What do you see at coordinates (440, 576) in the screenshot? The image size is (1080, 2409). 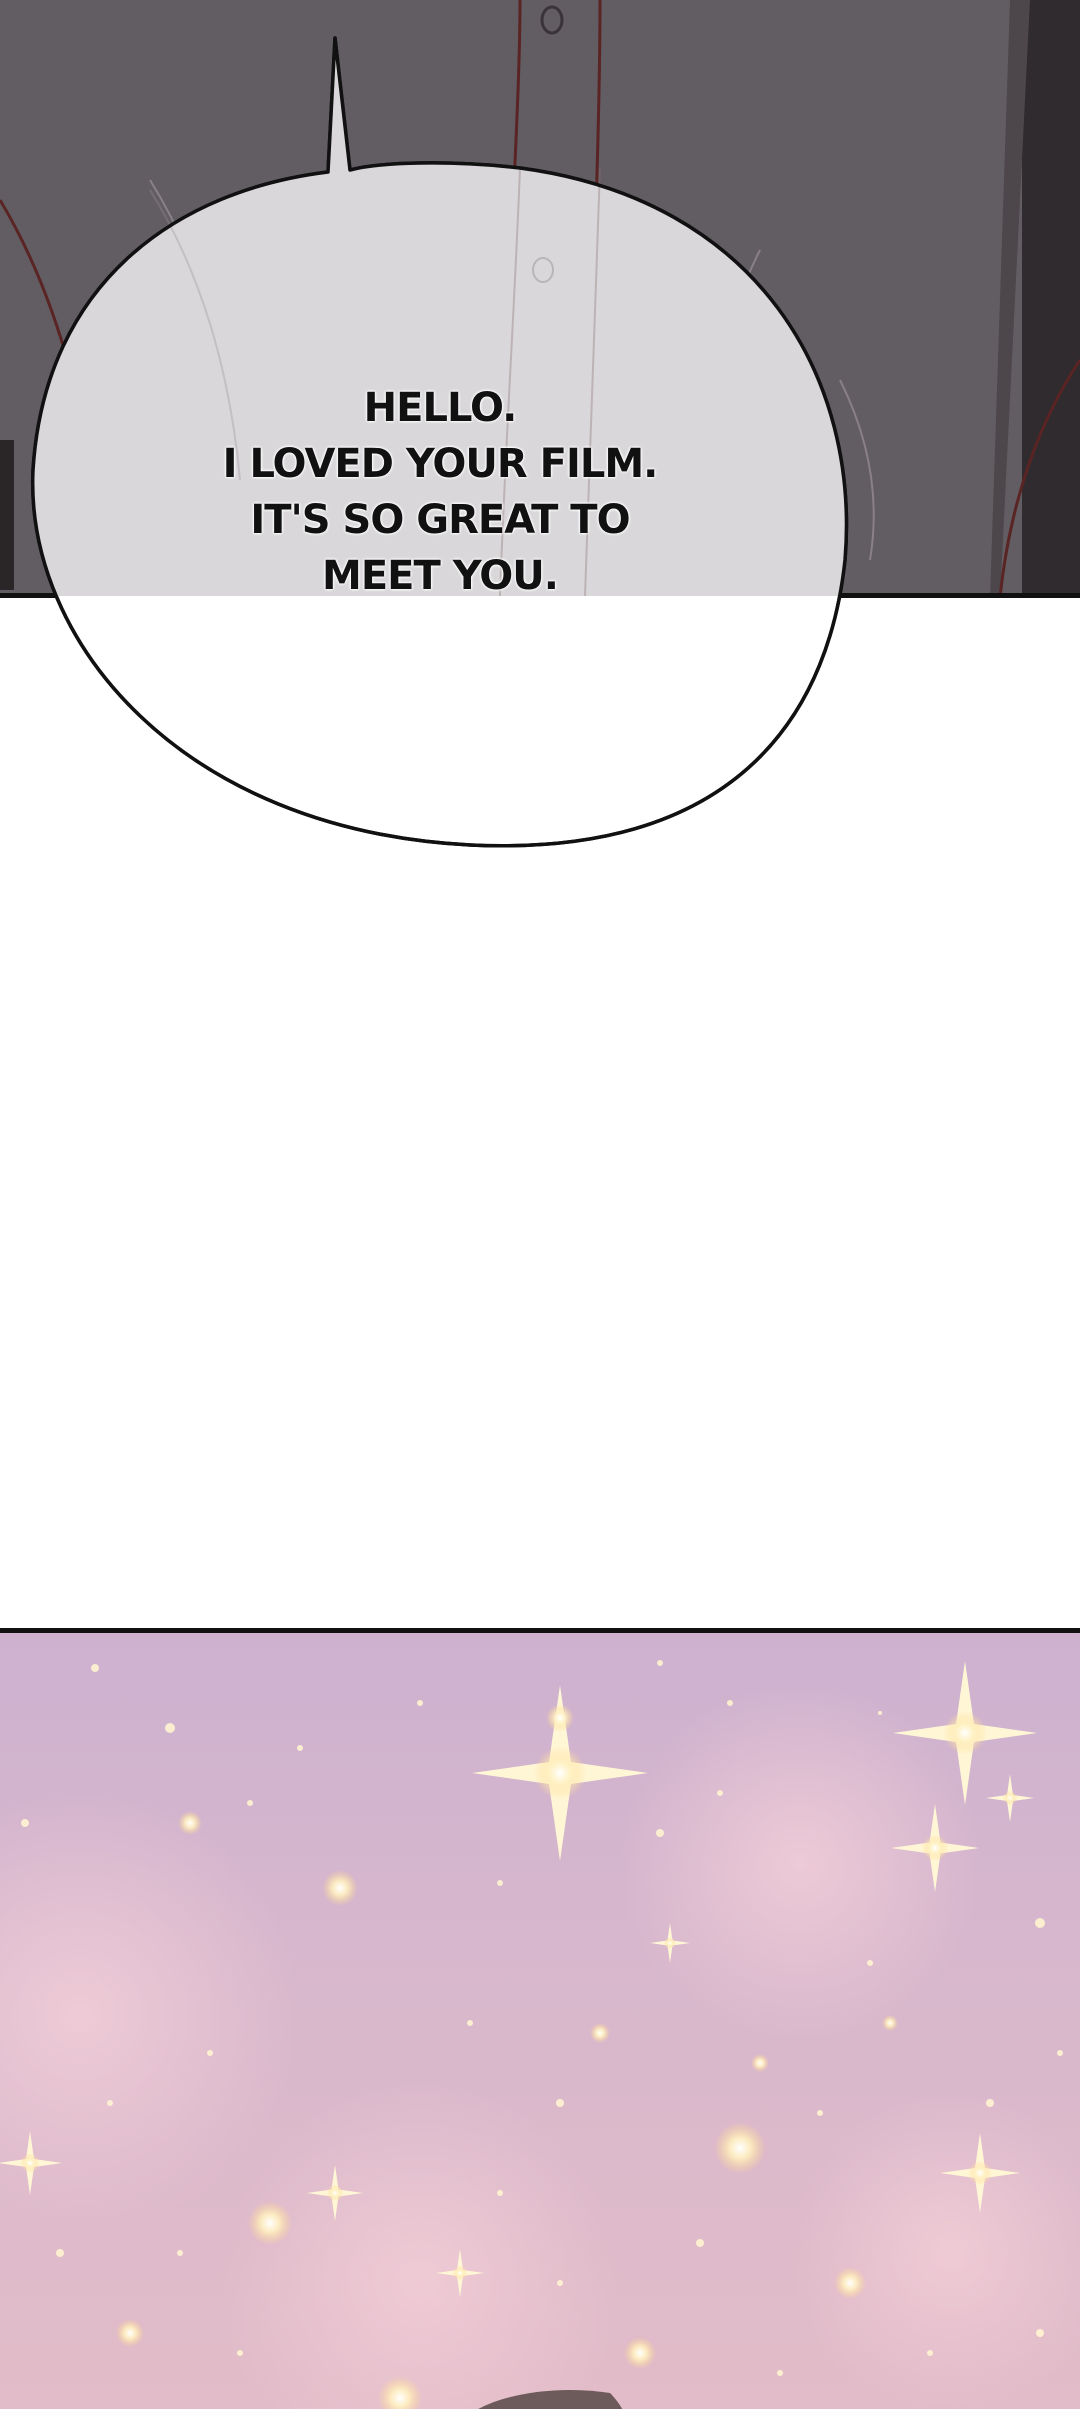 I see `dialogue-line: MEET YOU.` at bounding box center [440, 576].